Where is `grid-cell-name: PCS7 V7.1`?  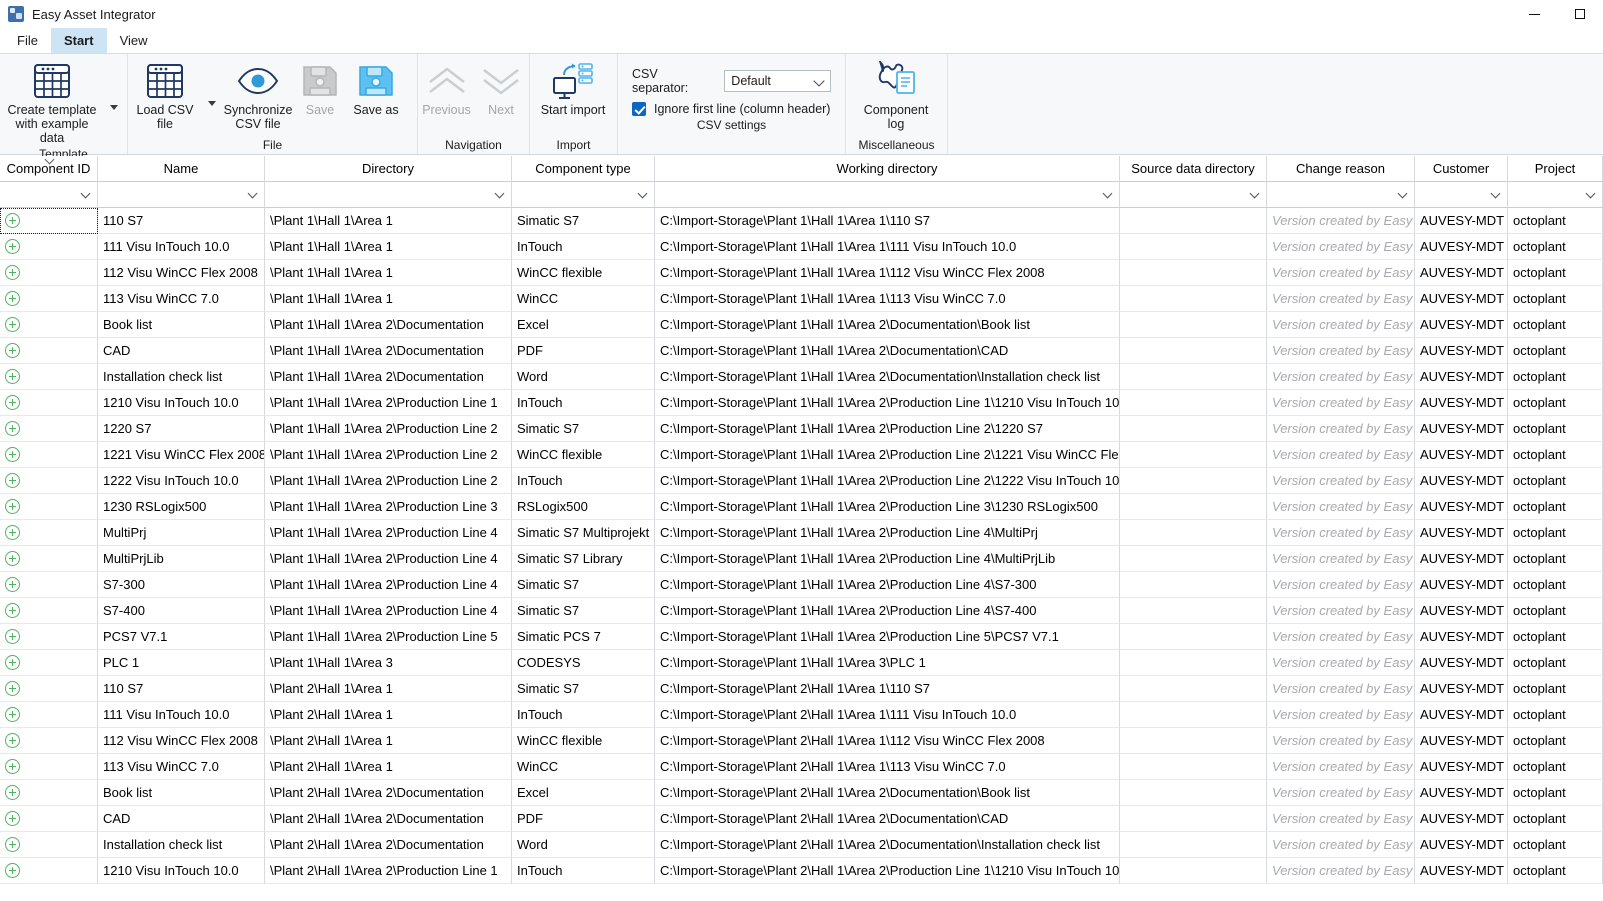 grid-cell-name: PCS7 V7.1 is located at coordinates (181, 637).